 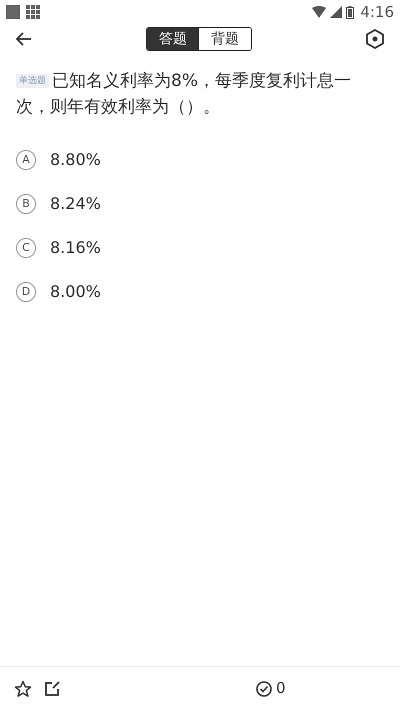 What do you see at coordinates (75, 160) in the screenshot?
I see `option-text: 8.80%` at bounding box center [75, 160].